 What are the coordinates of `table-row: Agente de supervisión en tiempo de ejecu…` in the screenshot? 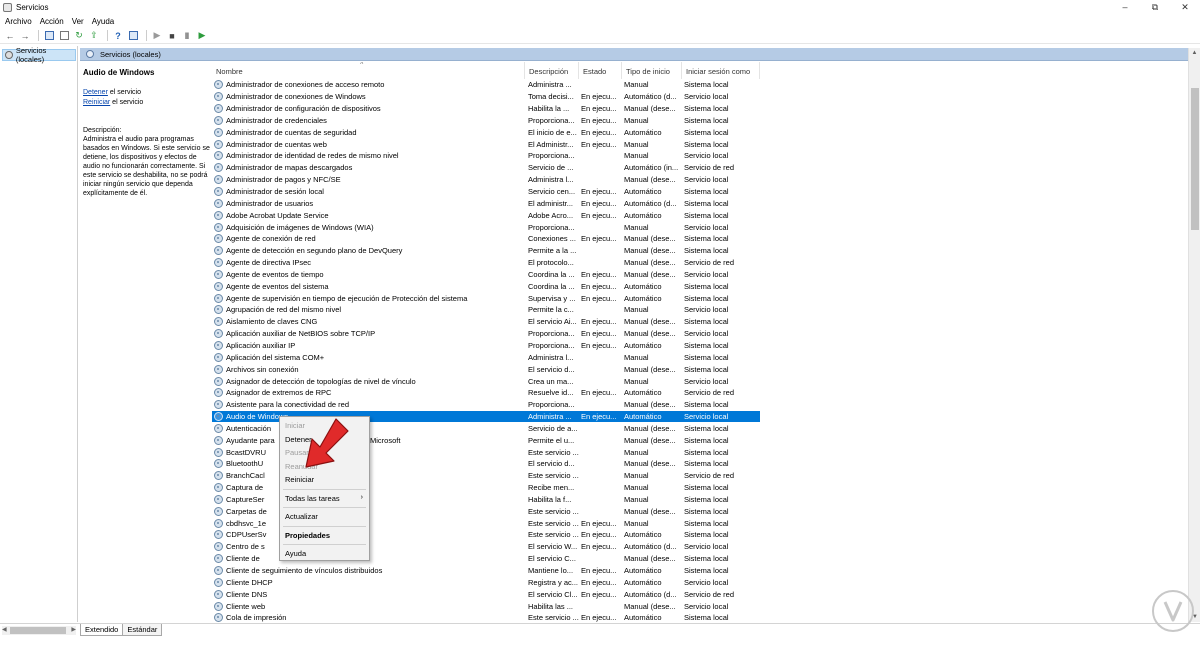 It's located at (700, 298).